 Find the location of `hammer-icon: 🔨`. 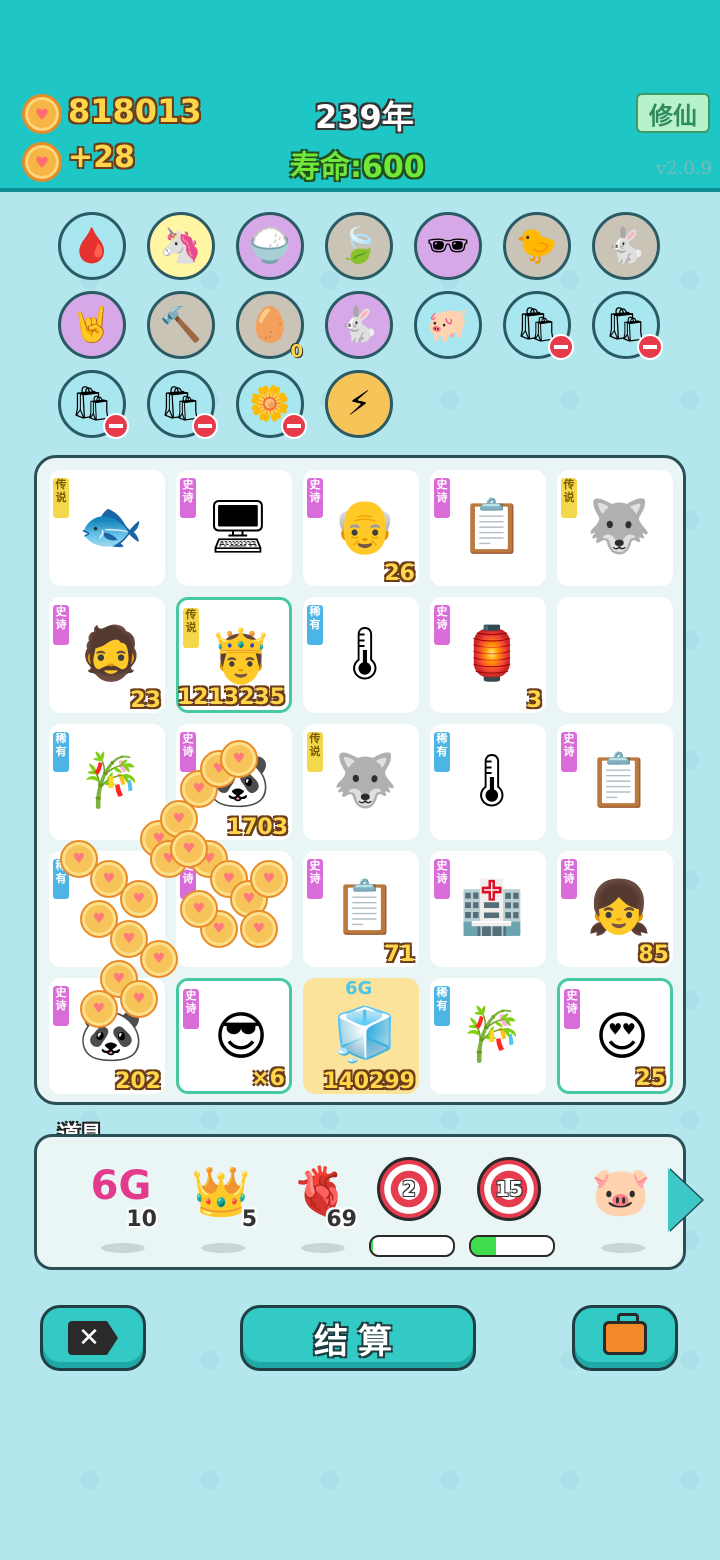

hammer-icon: 🔨 is located at coordinates (181, 325).